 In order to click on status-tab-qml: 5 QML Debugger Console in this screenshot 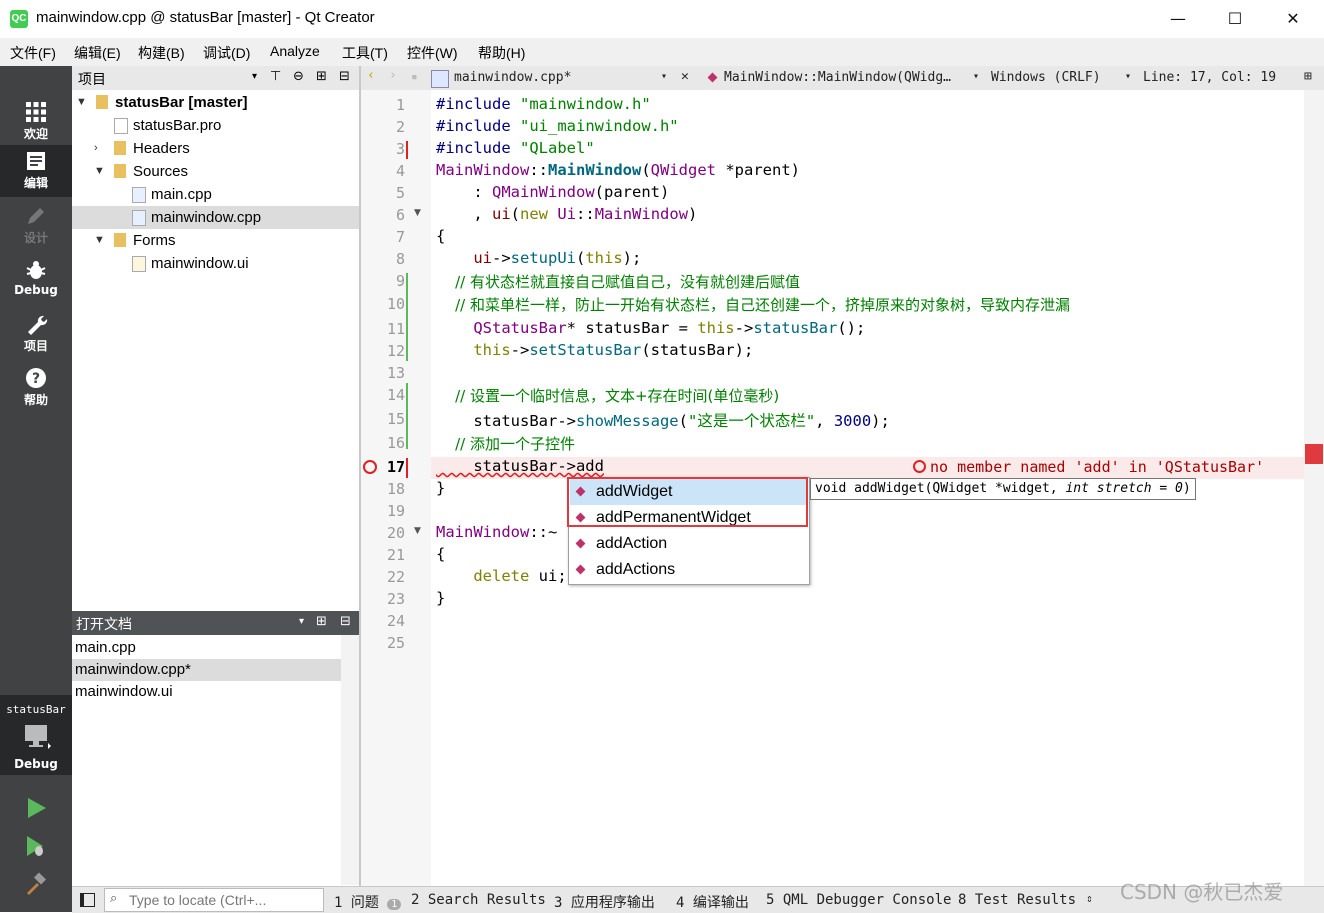, I will do `click(858, 900)`.